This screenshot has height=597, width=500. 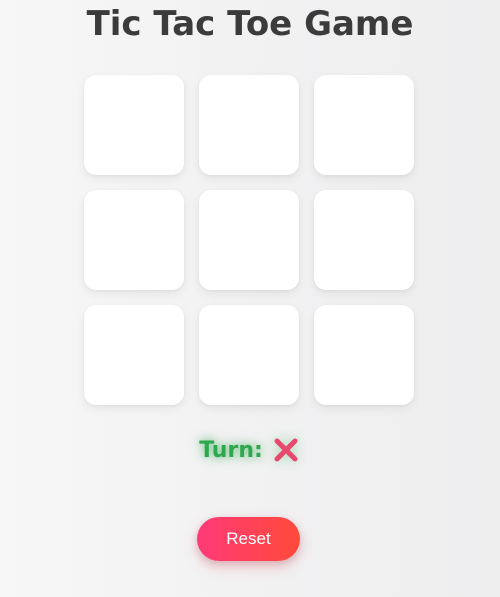 What do you see at coordinates (231, 450) in the screenshot?
I see `turn-label: Turn:` at bounding box center [231, 450].